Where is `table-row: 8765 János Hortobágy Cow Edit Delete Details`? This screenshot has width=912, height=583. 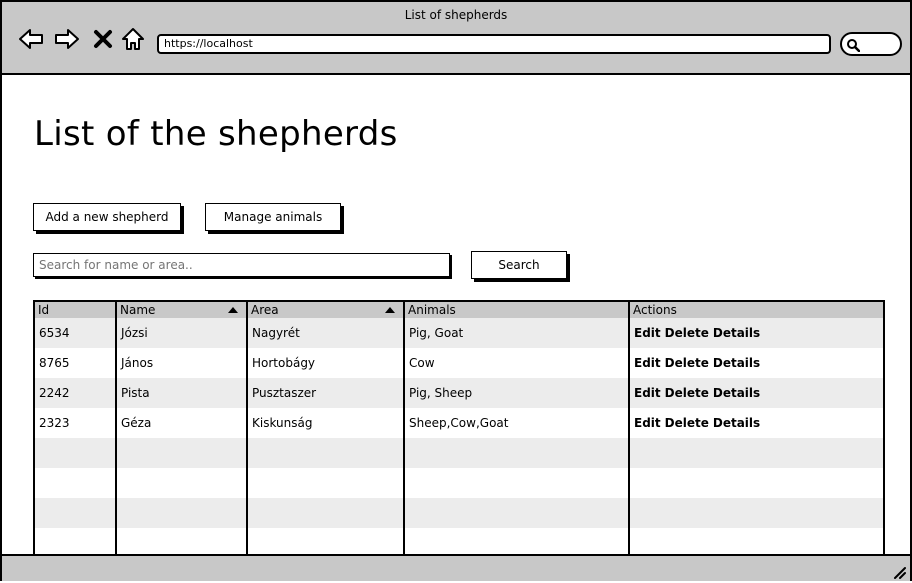
table-row: 8765 János Hortobágy Cow Edit Delete Details is located at coordinates (459, 363).